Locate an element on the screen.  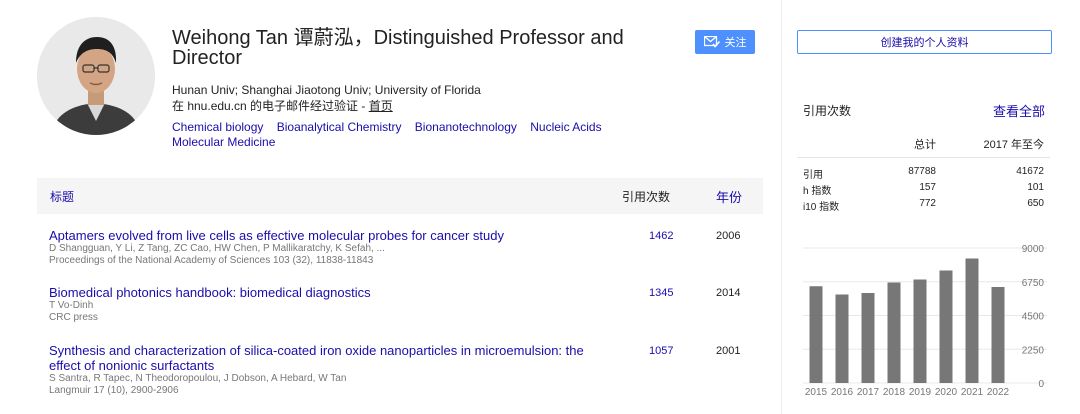
interest-bionanotechnology: Bionanotechnology is located at coordinates (466, 127).